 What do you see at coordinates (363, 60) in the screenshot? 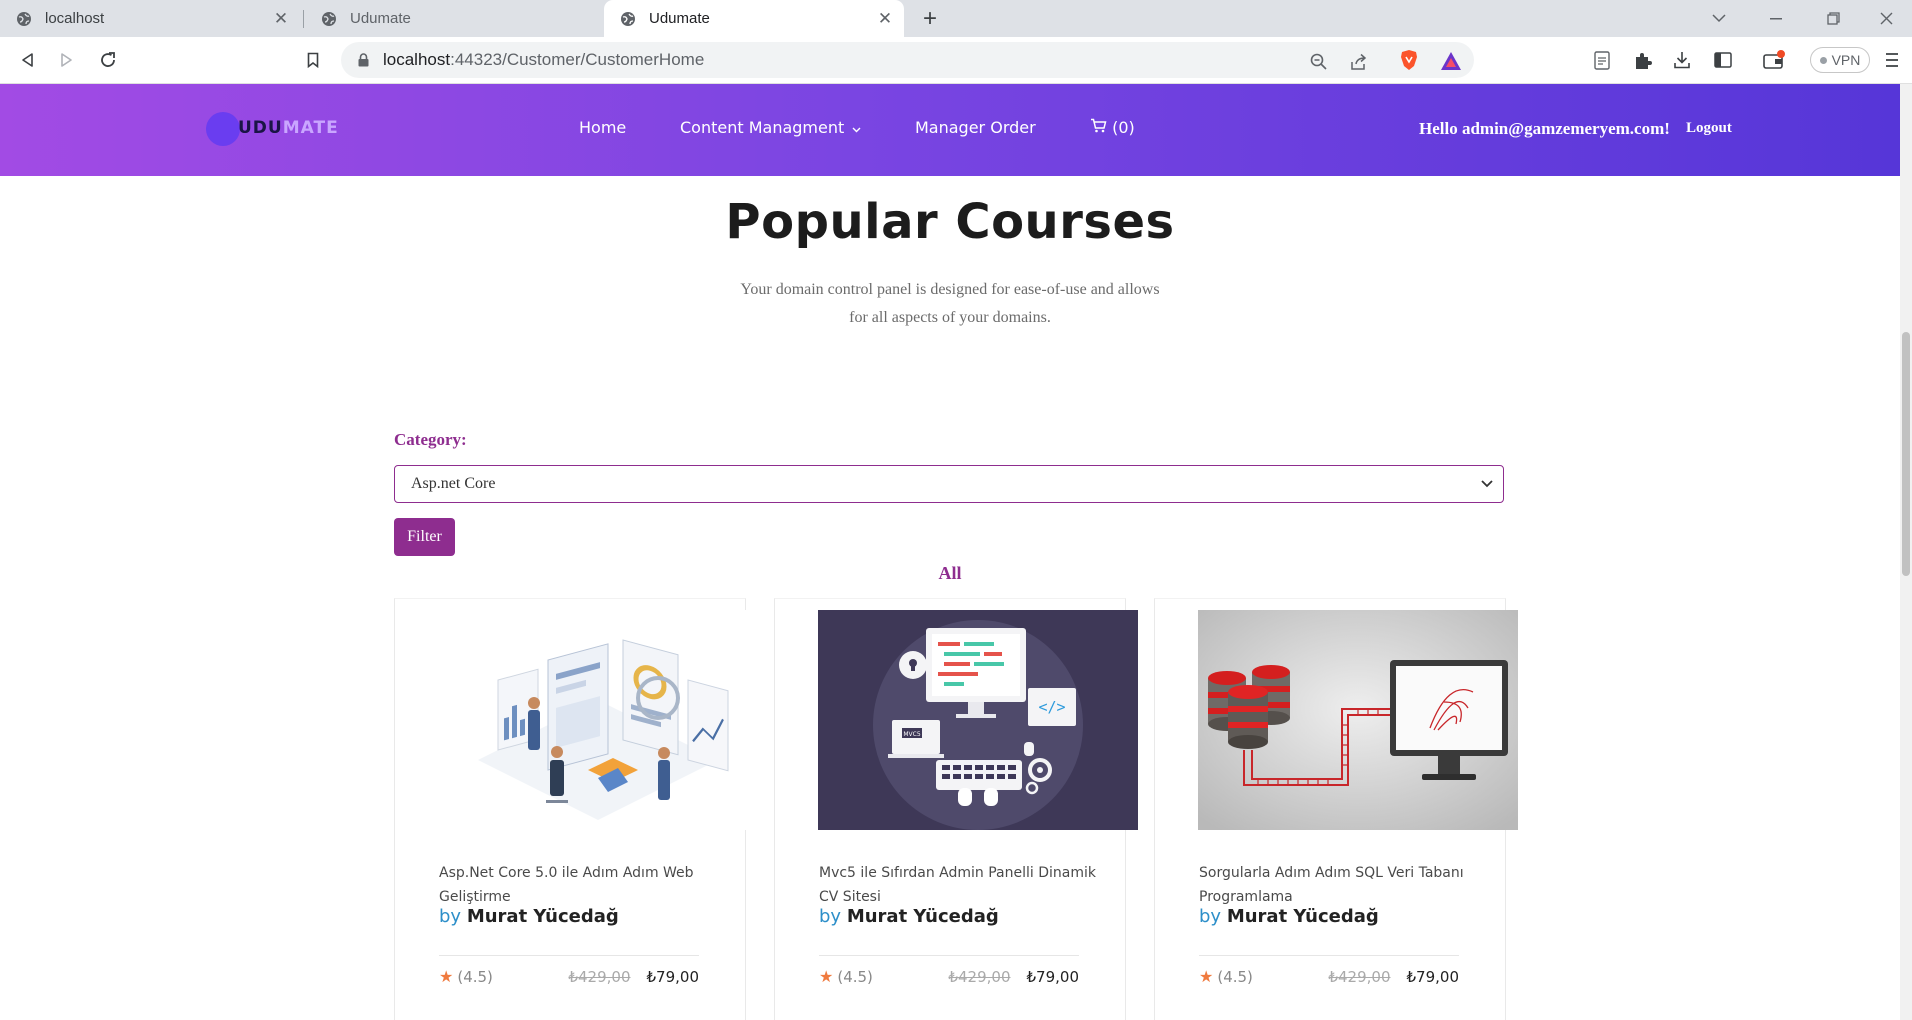
I see `lock-icon` at bounding box center [363, 60].